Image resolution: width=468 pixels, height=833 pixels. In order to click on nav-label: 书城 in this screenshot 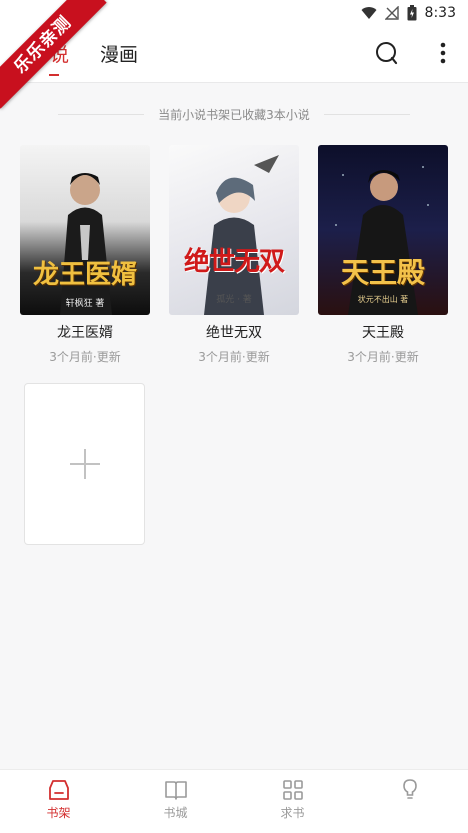, I will do `click(175, 813)`.